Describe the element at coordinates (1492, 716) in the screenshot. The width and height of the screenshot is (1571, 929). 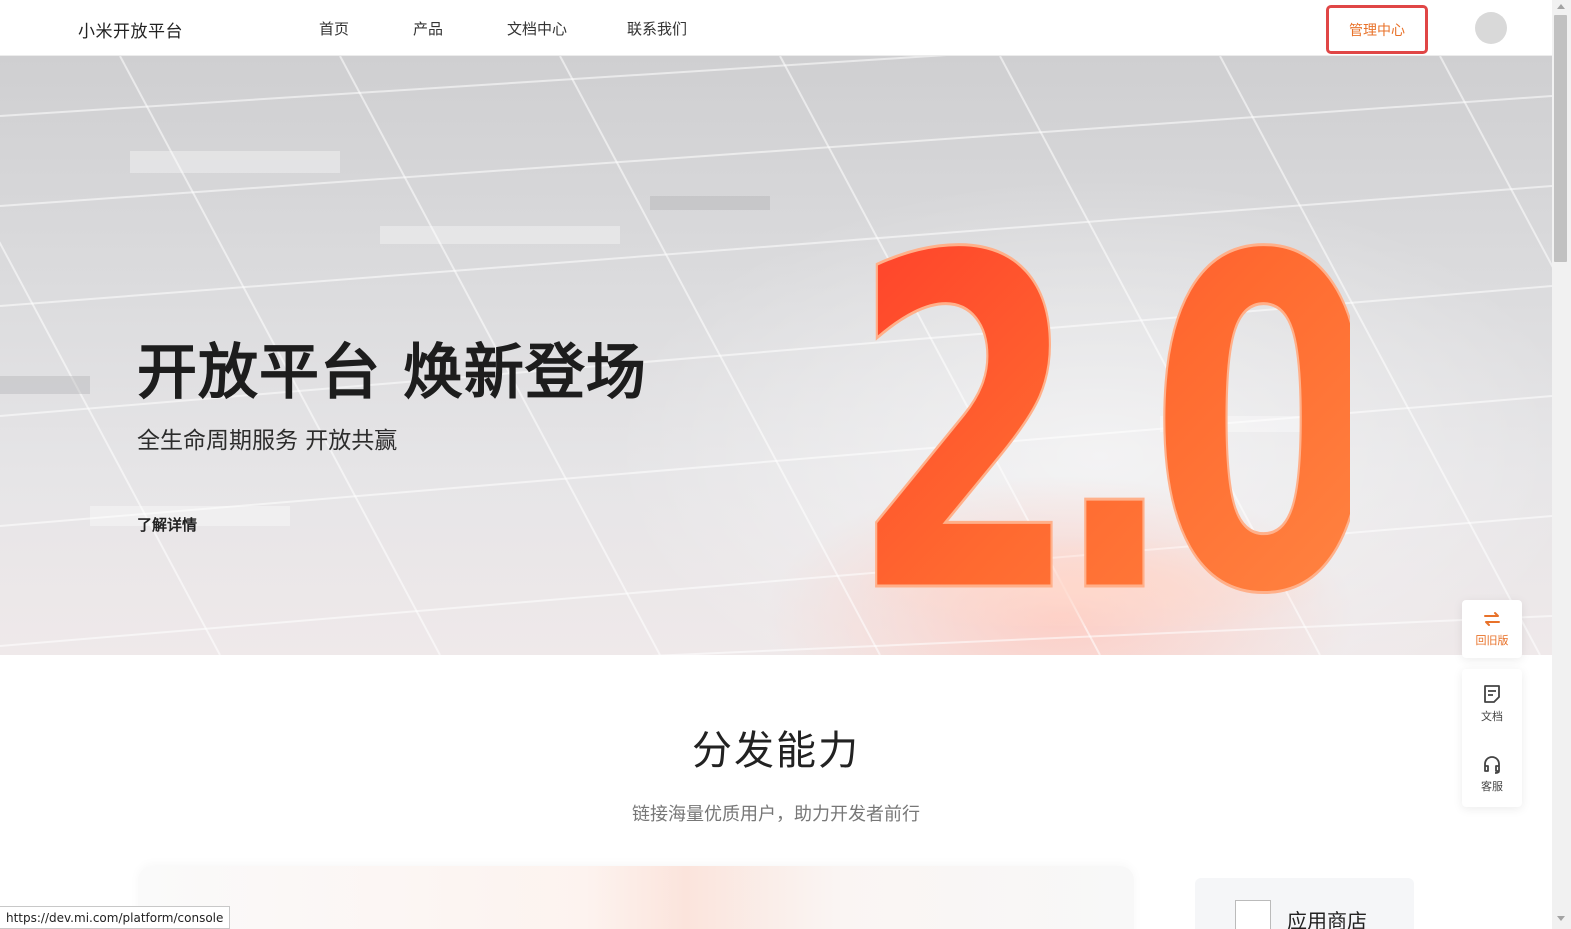
I see `docs-float-label: 文档` at that location.